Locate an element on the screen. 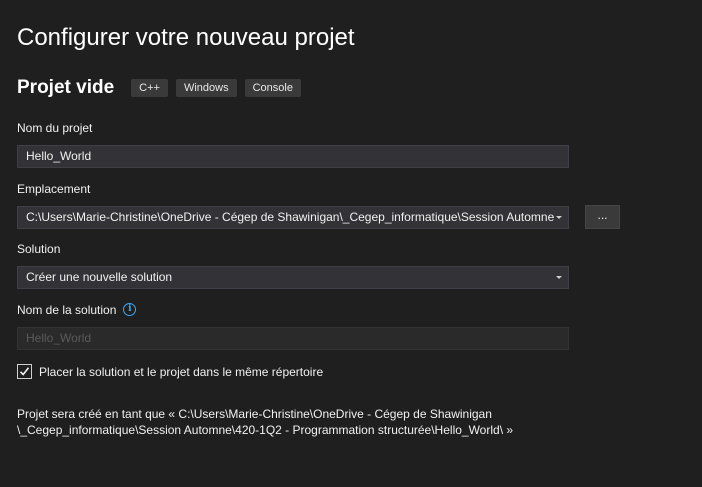 The width and height of the screenshot is (702, 487). checkmark-icon is located at coordinates (24, 371).